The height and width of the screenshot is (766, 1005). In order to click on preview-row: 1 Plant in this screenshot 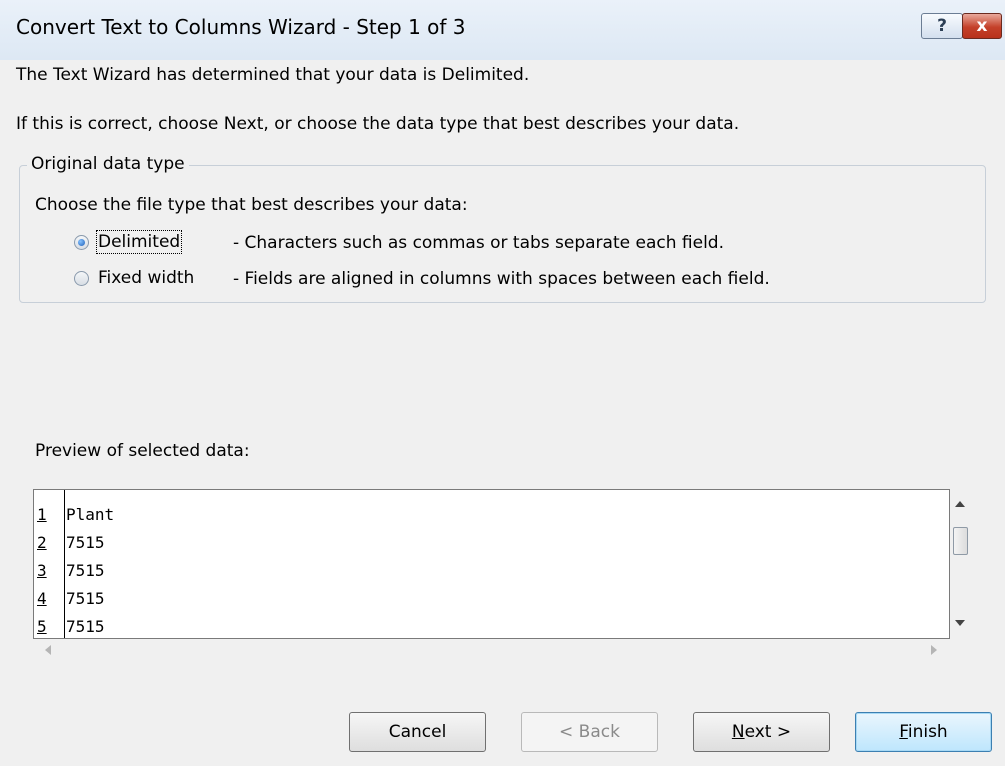, I will do `click(74, 514)`.